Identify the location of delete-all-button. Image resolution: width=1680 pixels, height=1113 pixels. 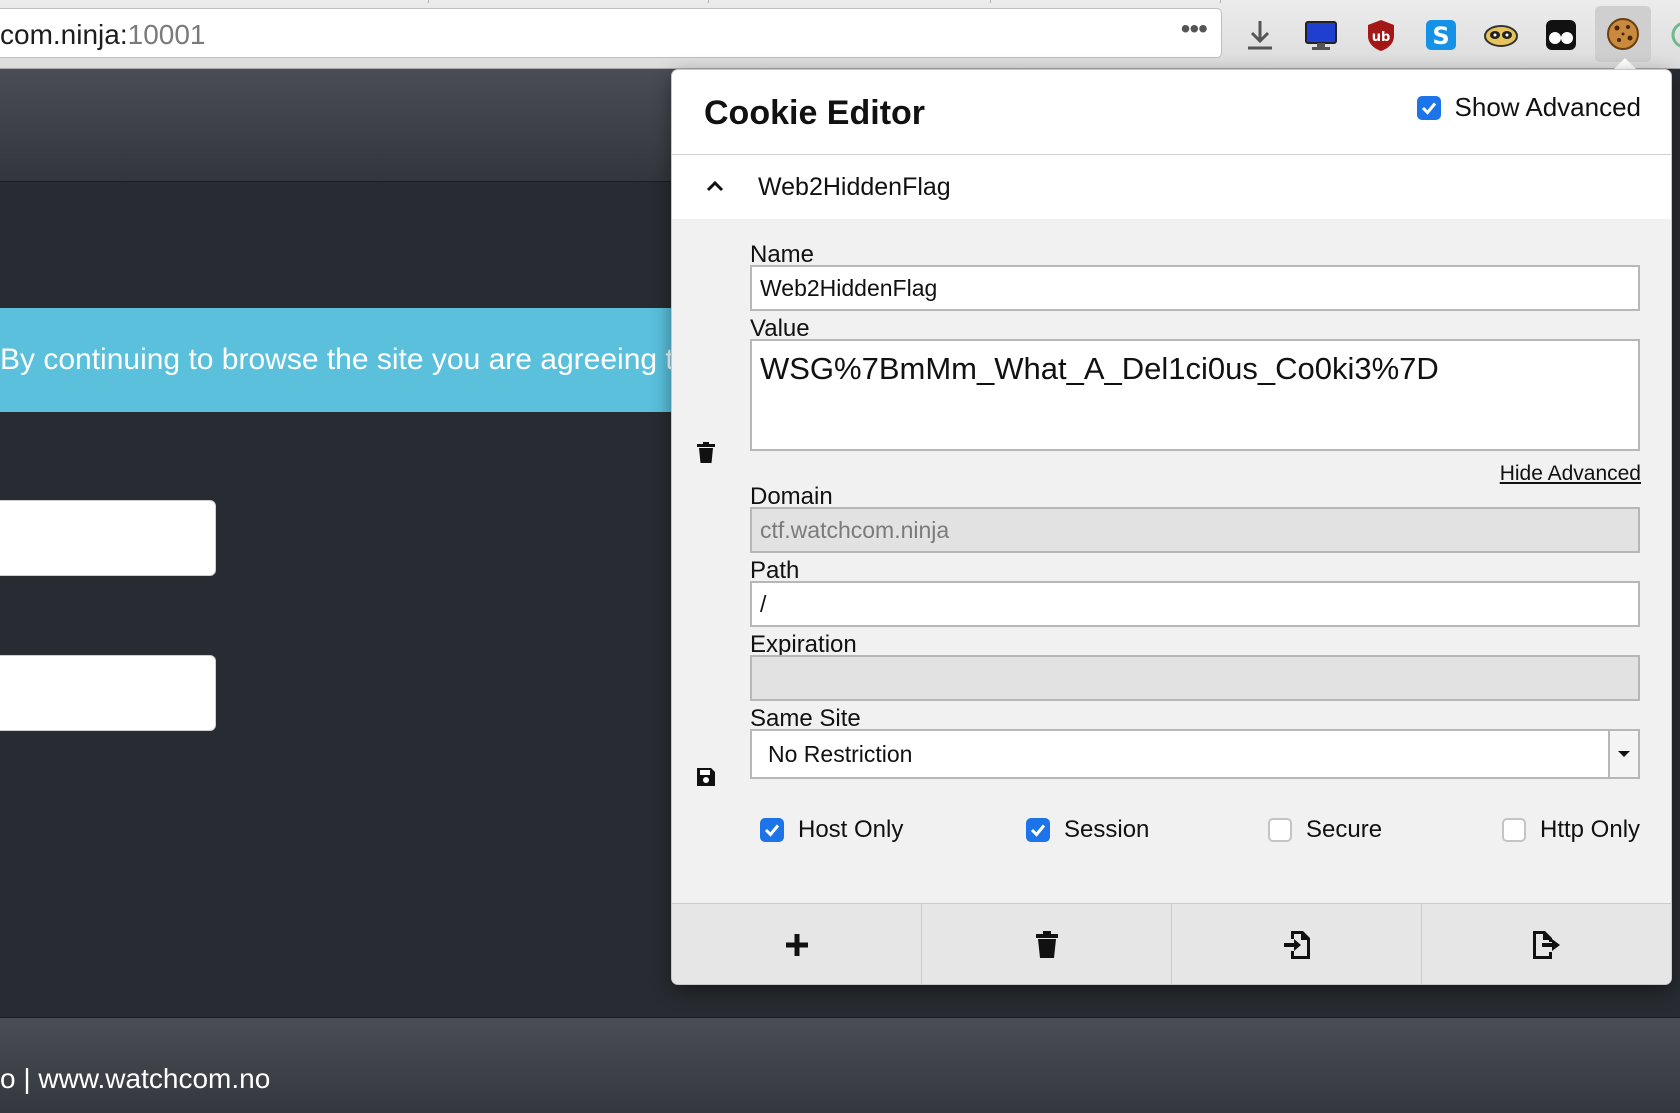
(1047, 944).